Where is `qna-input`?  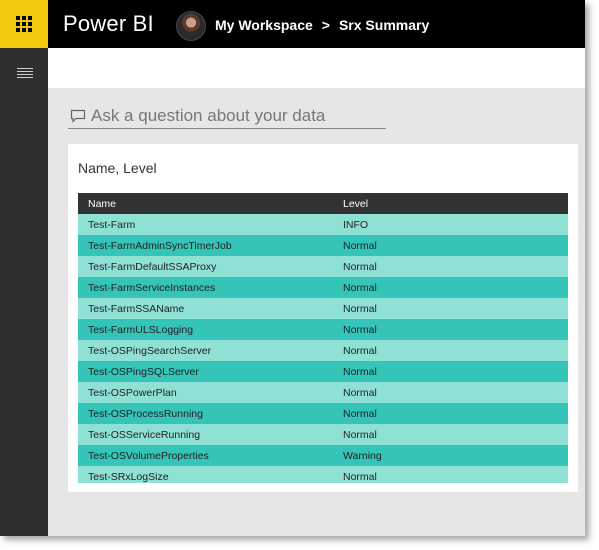 qna-input is located at coordinates (231, 115).